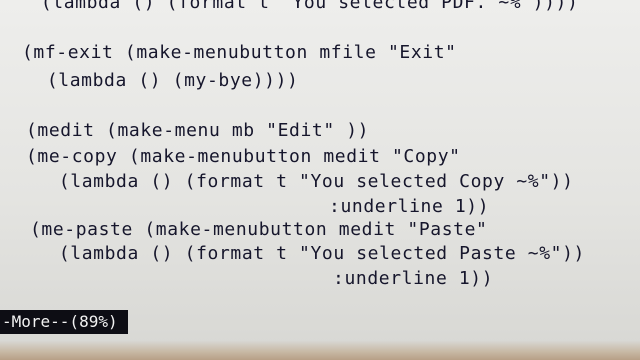 This screenshot has width=640, height=360. Describe the element at coordinates (239, 52) in the screenshot. I see `code-line-2: (mf-exit (make-menubutton mfile "Exit"` at that location.